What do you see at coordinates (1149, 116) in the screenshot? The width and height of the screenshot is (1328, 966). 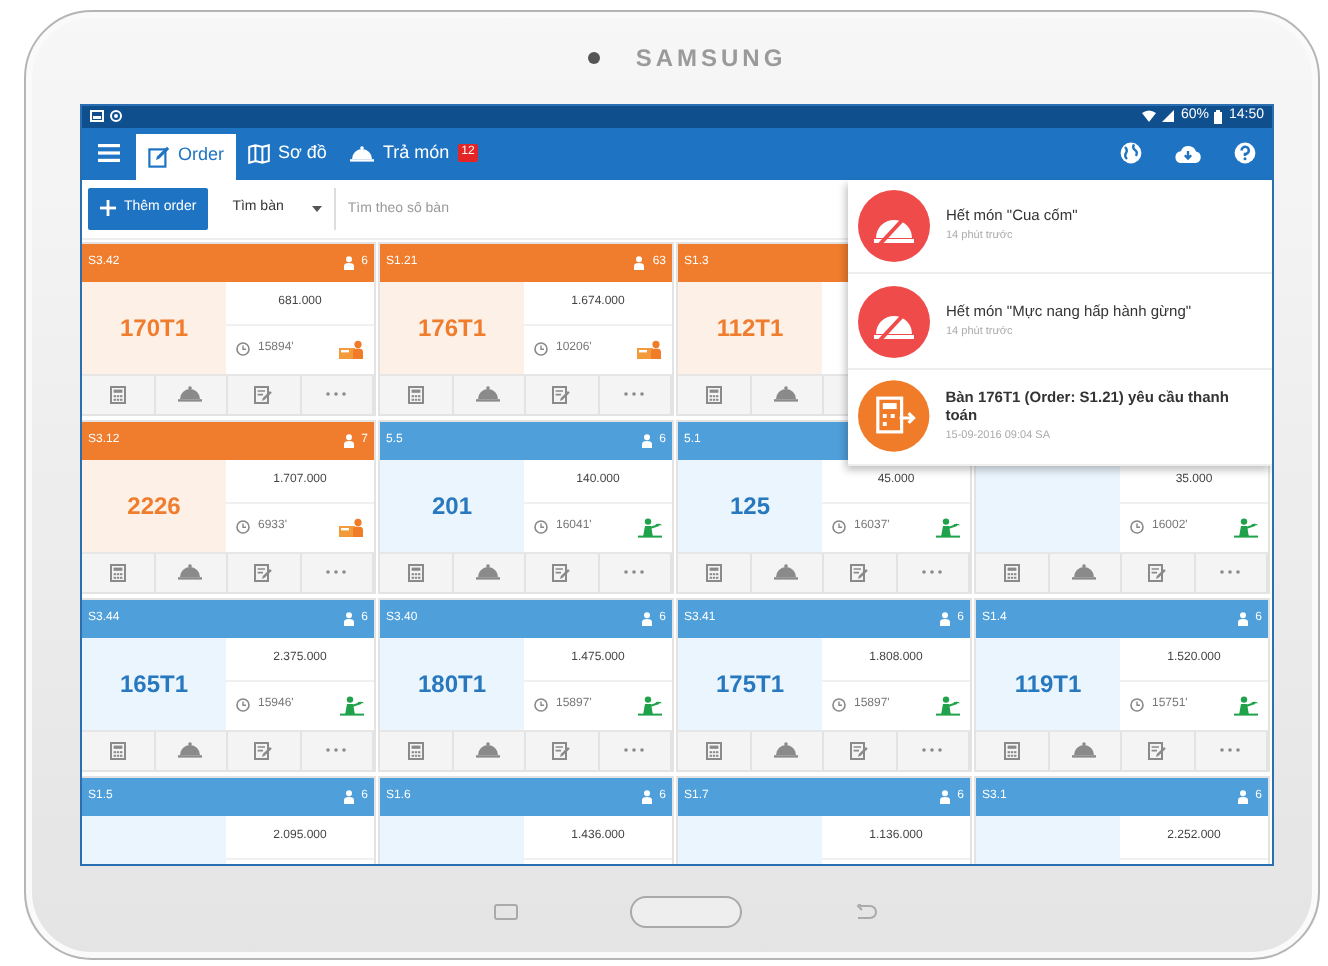 I see `wifi-icon` at bounding box center [1149, 116].